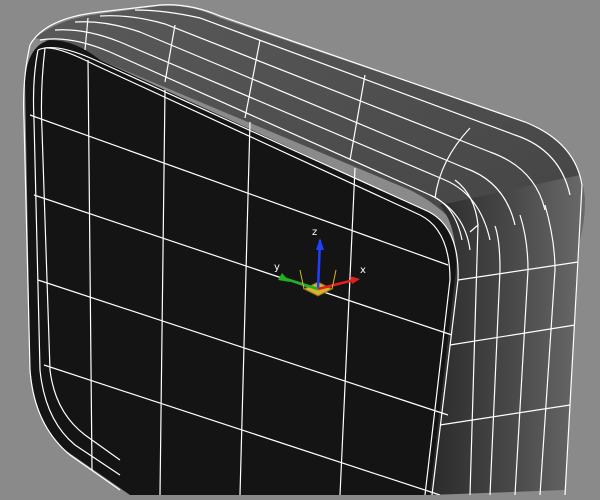 The width and height of the screenshot is (600, 500). Describe the element at coordinates (277, 267) in the screenshot. I see `gizmo-y-label: y` at that location.